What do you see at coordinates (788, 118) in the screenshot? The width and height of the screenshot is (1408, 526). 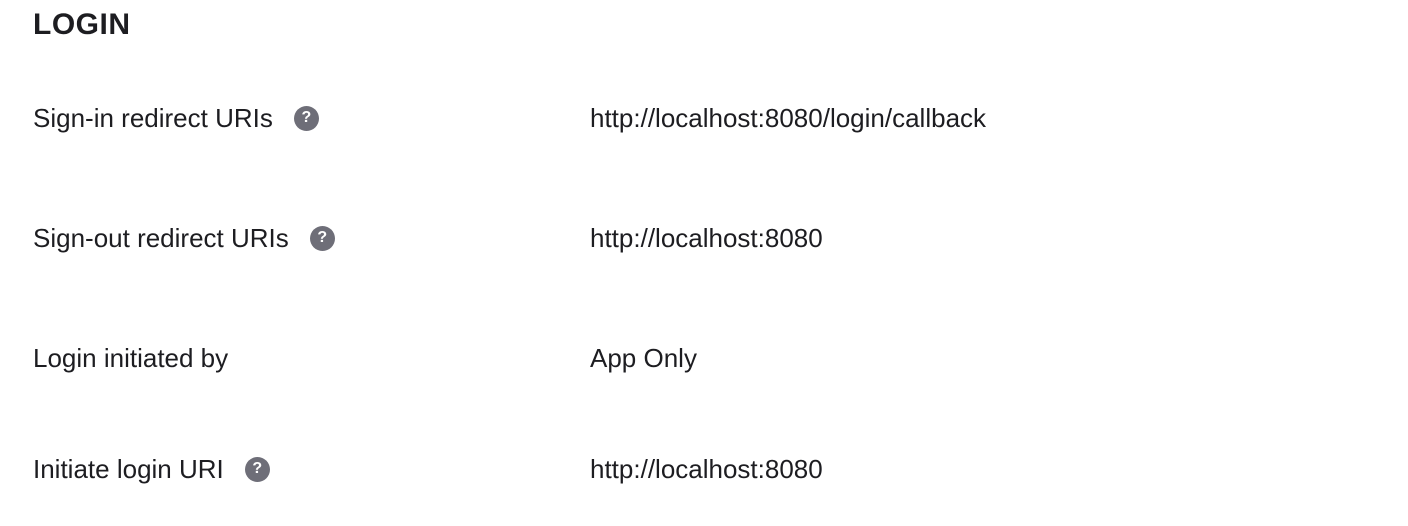 I see `field-value: http://localhost:8080/login/callback` at bounding box center [788, 118].